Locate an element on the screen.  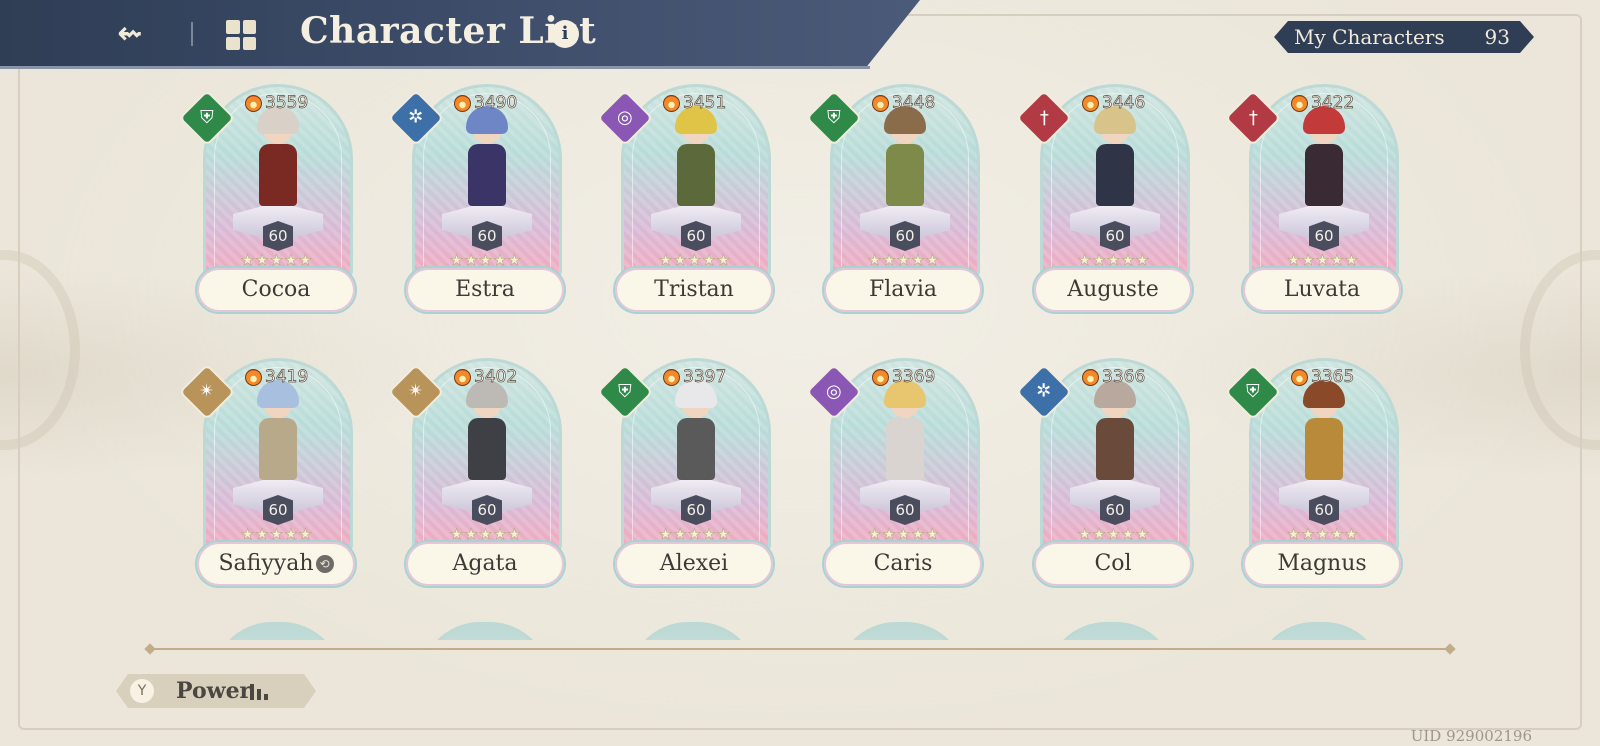
power-value: 3446 is located at coordinates (1113, 103).